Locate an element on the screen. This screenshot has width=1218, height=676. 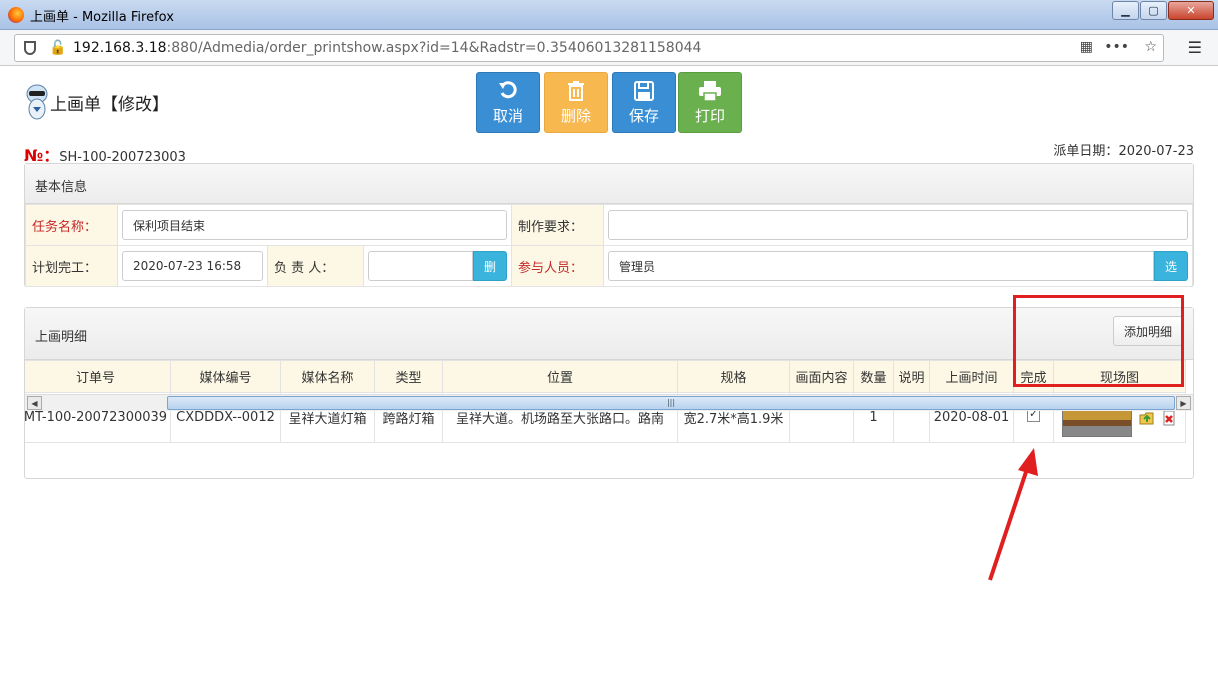
owner-input is located at coordinates (420, 266).